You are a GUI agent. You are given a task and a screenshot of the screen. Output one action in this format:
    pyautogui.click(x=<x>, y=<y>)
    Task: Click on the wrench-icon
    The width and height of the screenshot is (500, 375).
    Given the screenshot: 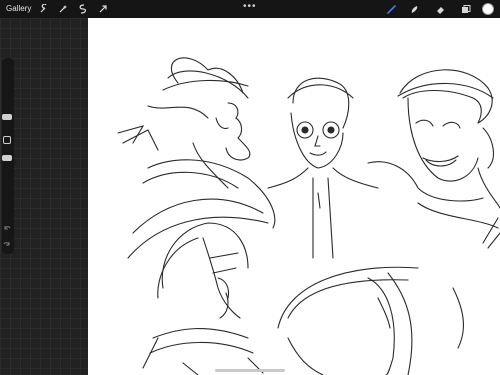 What is the action you would take?
    pyautogui.click(x=44, y=9)
    